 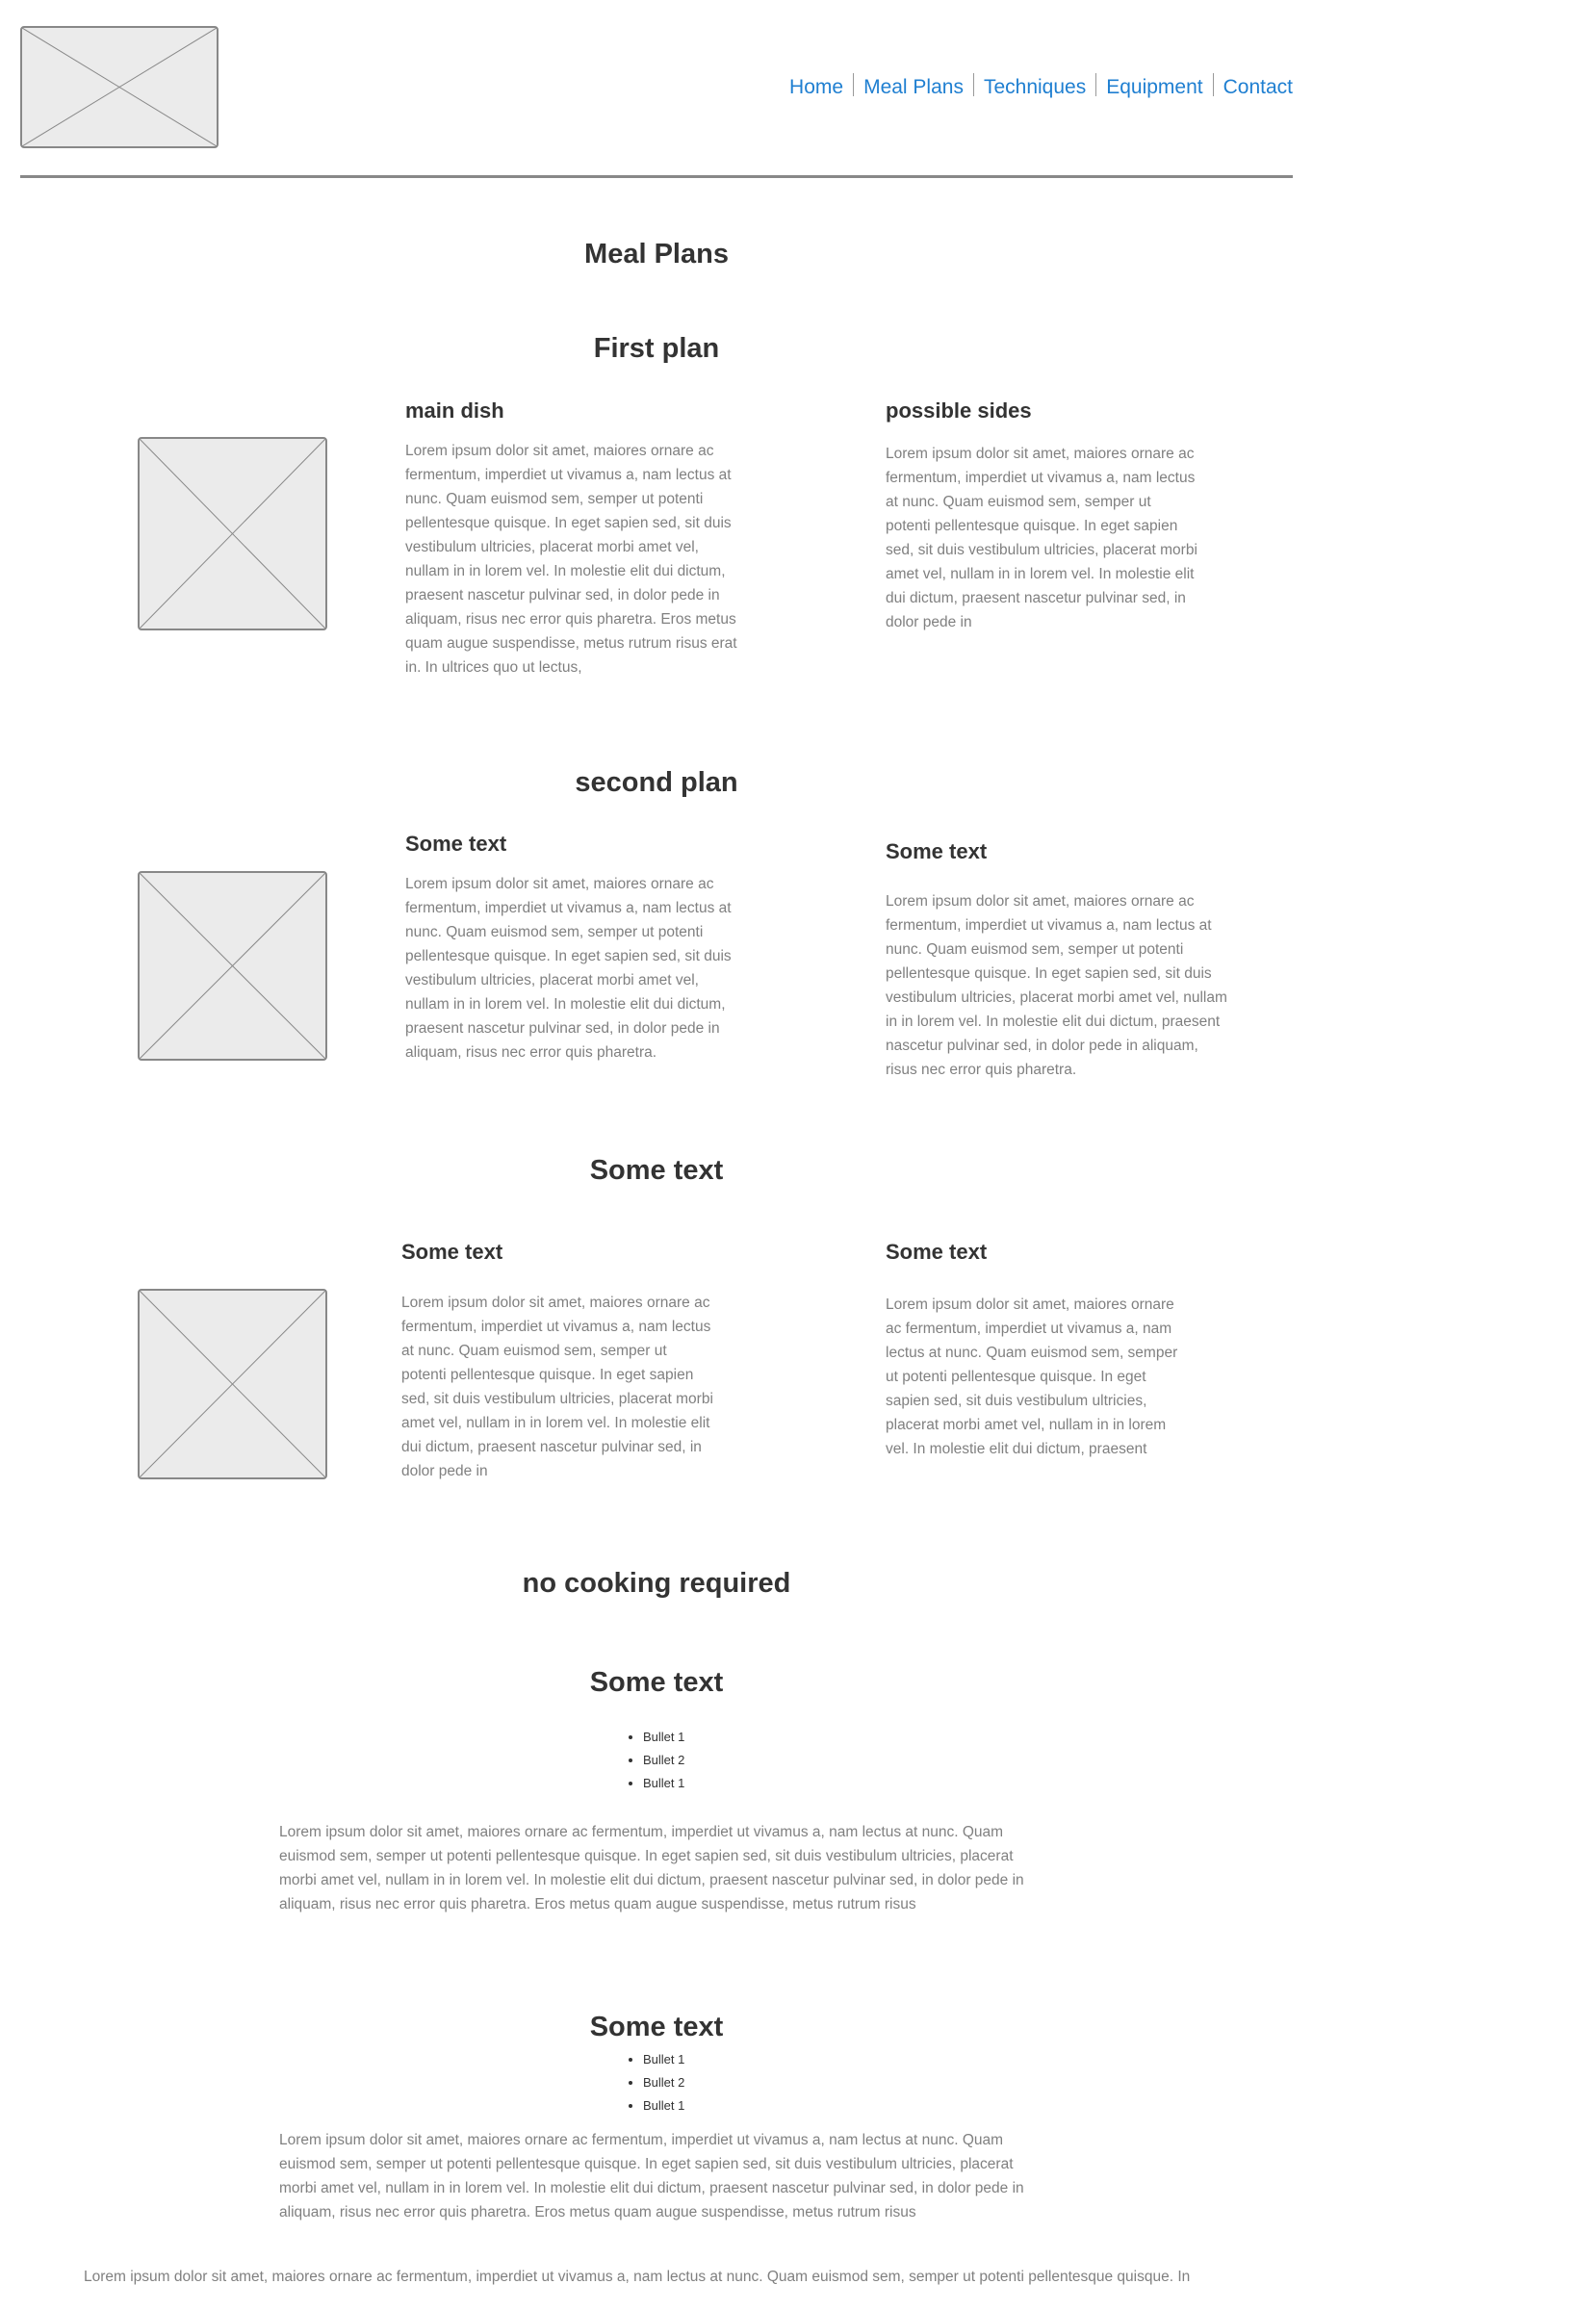 I want to click on section-title: second plan, so click(x=657, y=782).